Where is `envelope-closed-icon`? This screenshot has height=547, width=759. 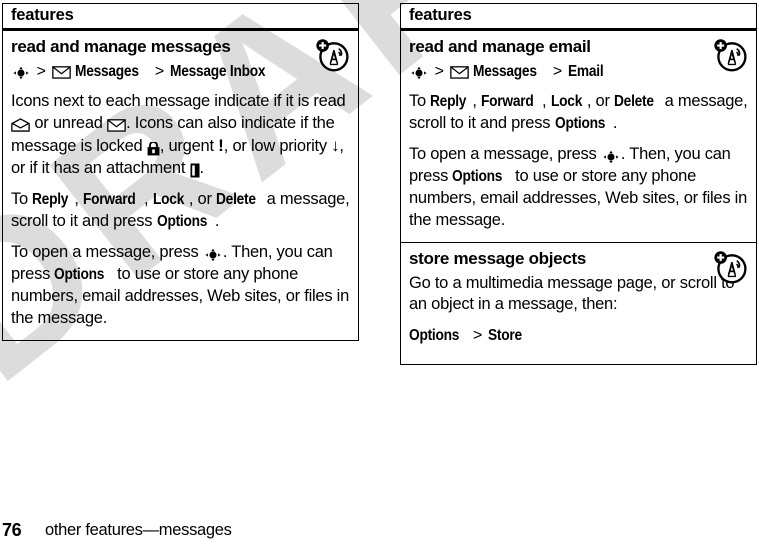
envelope-closed-icon is located at coordinates (116, 125).